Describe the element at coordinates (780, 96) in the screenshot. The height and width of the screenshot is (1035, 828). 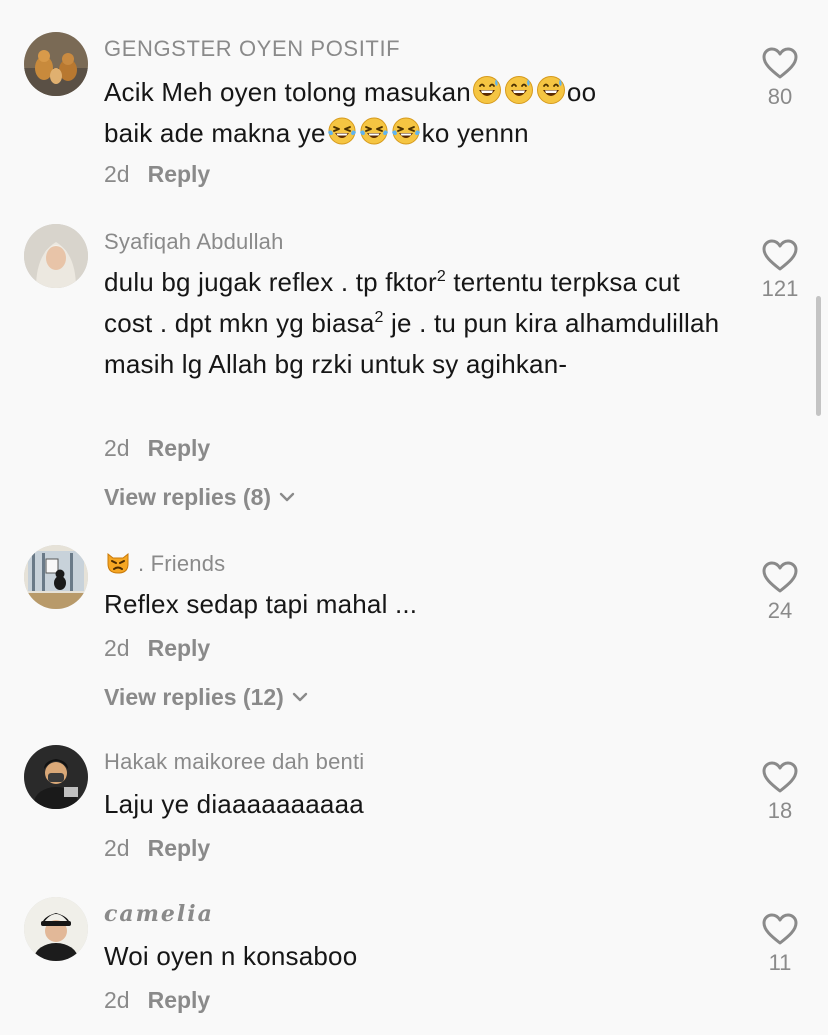
I see `like-count: 80` at that location.